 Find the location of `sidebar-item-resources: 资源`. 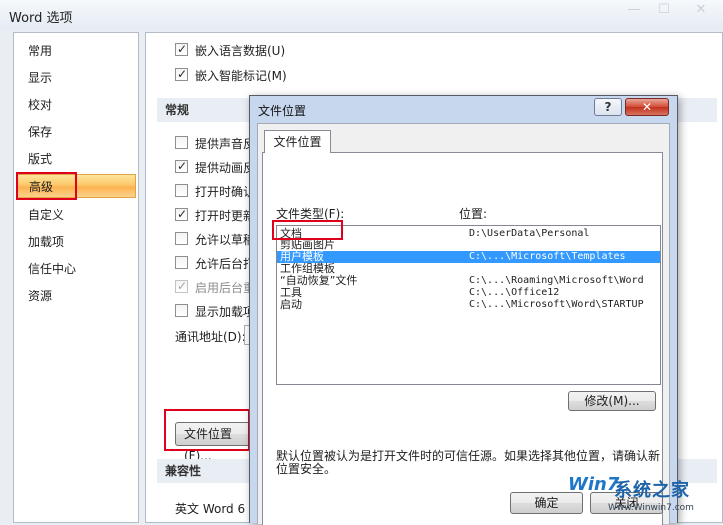

sidebar-item-resources: 资源 is located at coordinates (76, 296).